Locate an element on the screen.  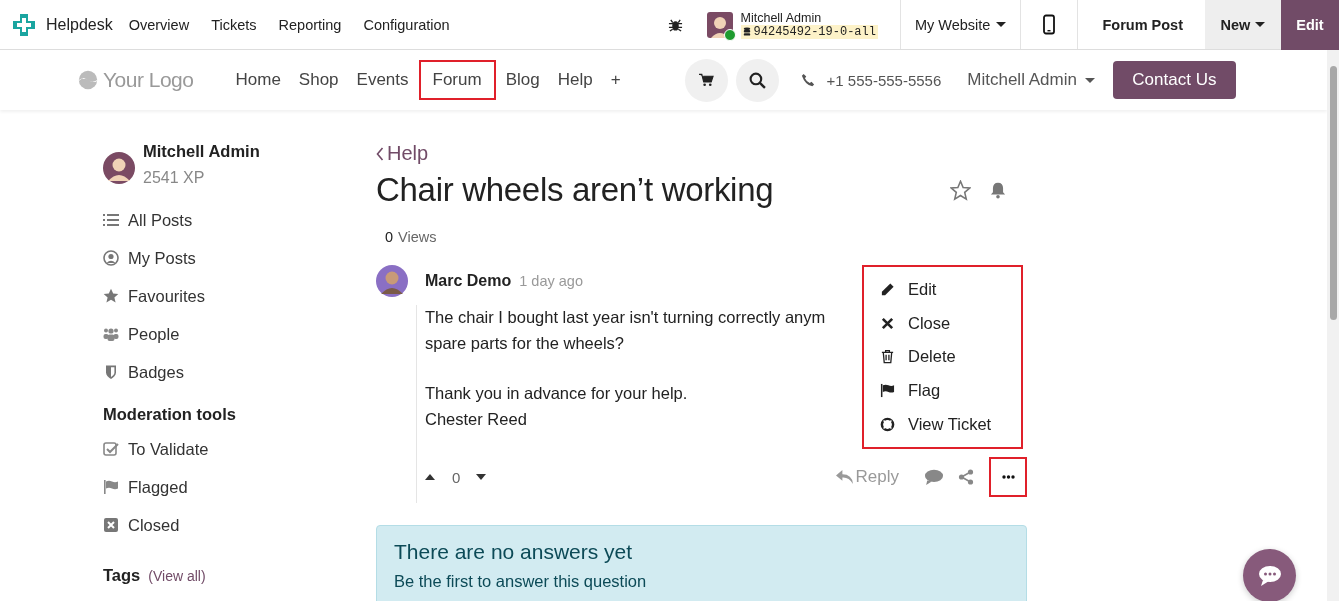
sidebar-item: All Posts is located at coordinates (239, 220).